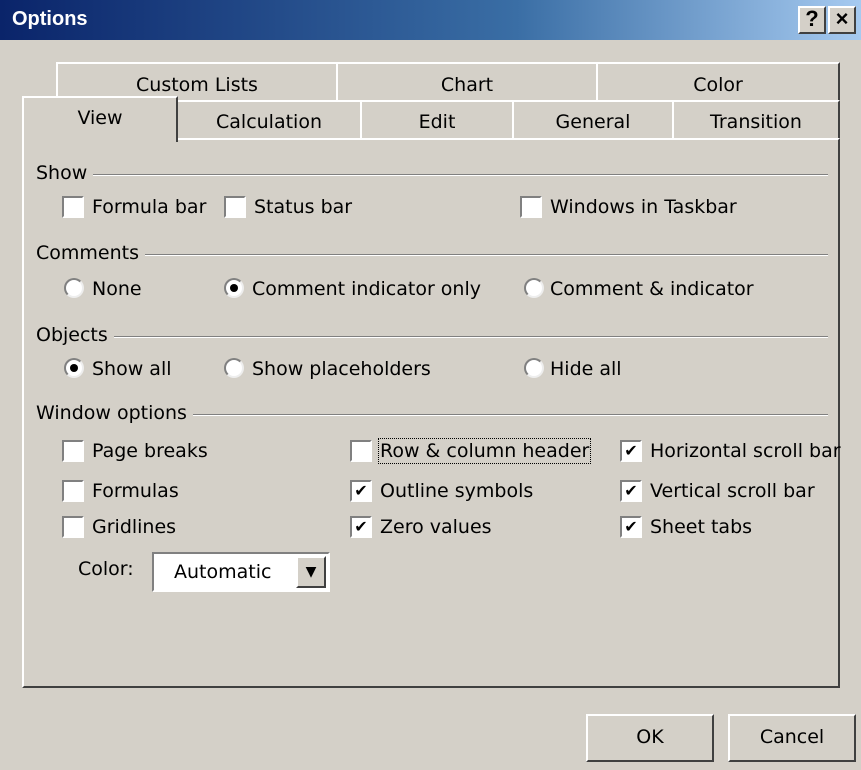  I want to click on hide-all-label: Hide all, so click(586, 369).